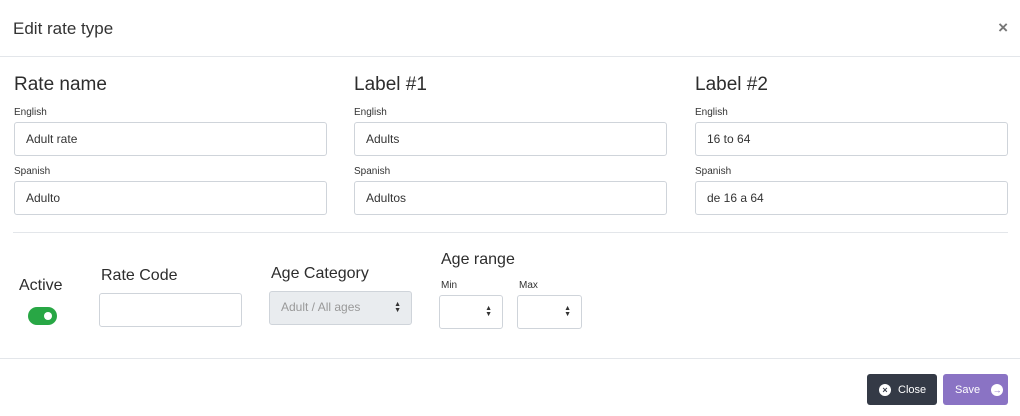  What do you see at coordinates (851, 139) in the screenshot?
I see `label-2-english-input: 16 to 64` at bounding box center [851, 139].